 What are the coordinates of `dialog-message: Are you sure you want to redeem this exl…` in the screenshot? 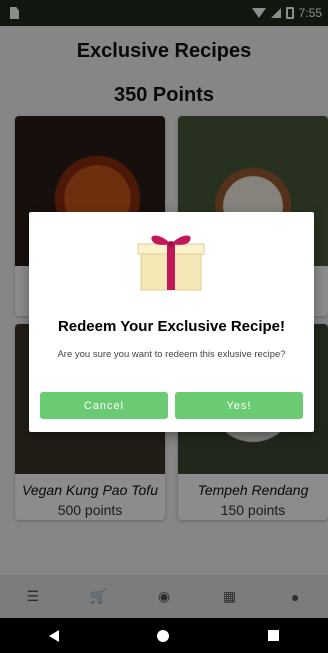 It's located at (171, 354).